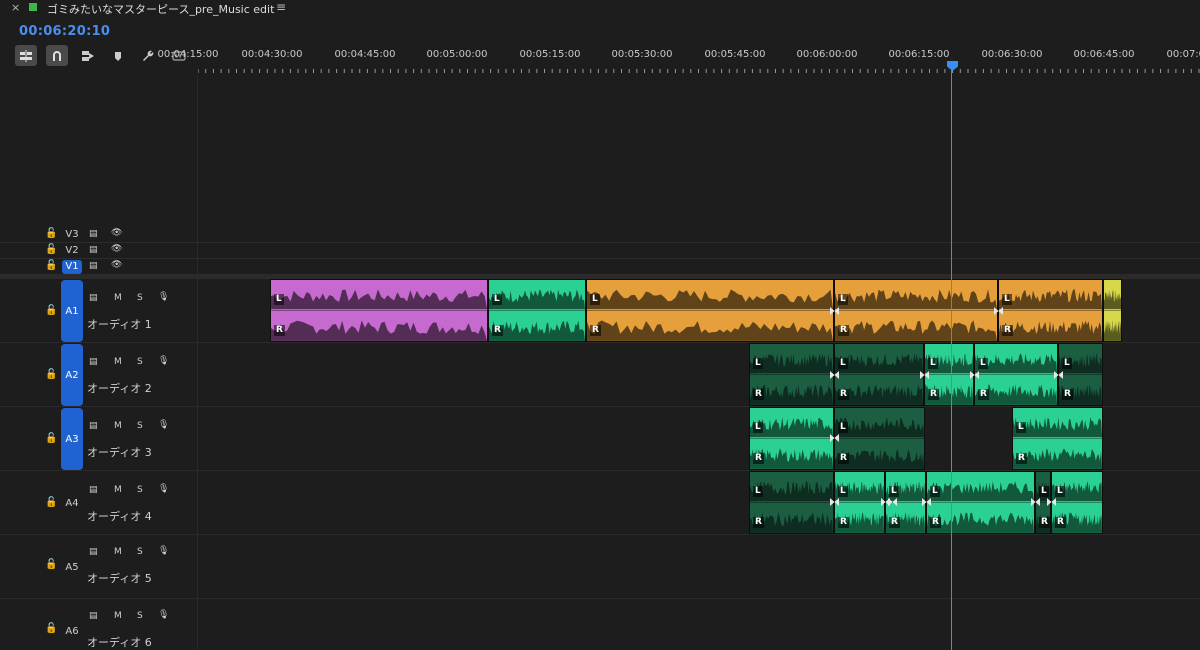 Image resolution: width=1200 pixels, height=650 pixels. I want to click on insert-overwrite-icon, so click(26, 55).